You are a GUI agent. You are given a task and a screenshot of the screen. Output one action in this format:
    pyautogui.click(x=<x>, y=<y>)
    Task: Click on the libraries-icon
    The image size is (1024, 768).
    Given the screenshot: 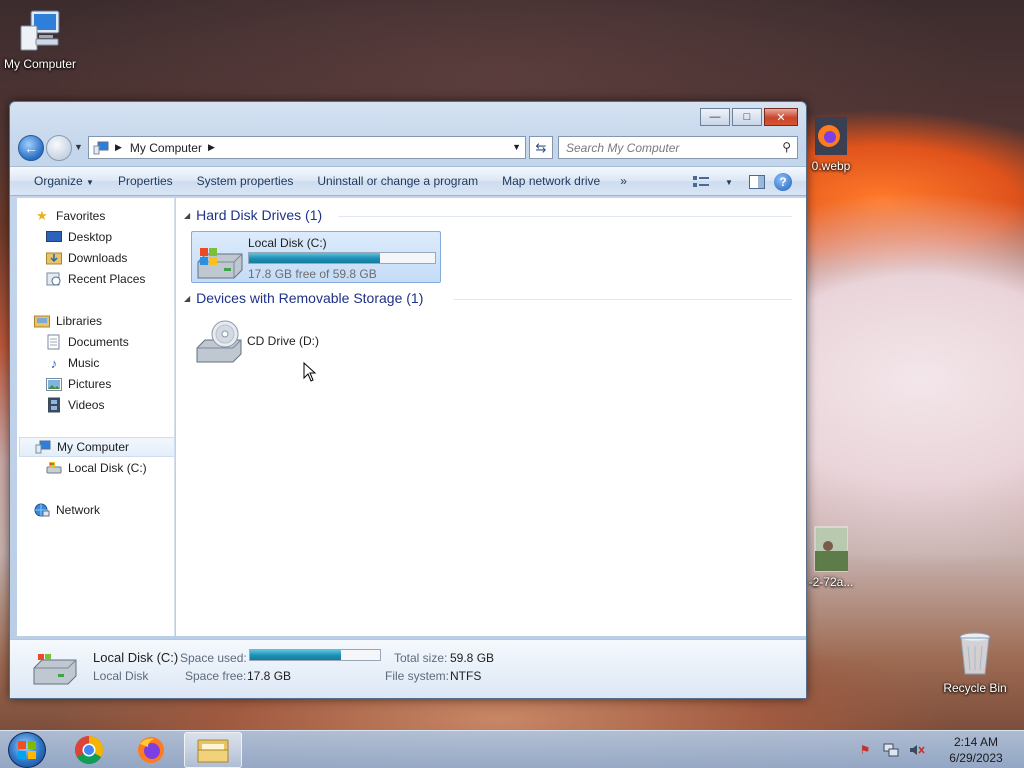 What is the action you would take?
    pyautogui.click(x=42, y=321)
    